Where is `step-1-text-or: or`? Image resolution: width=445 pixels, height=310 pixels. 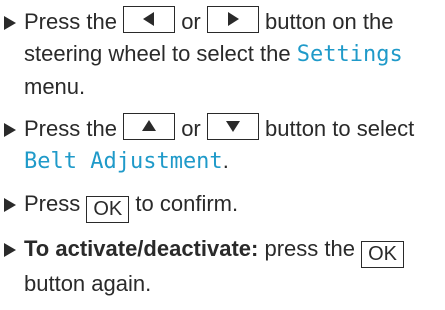
step-1-text-or: or is located at coordinates (191, 21).